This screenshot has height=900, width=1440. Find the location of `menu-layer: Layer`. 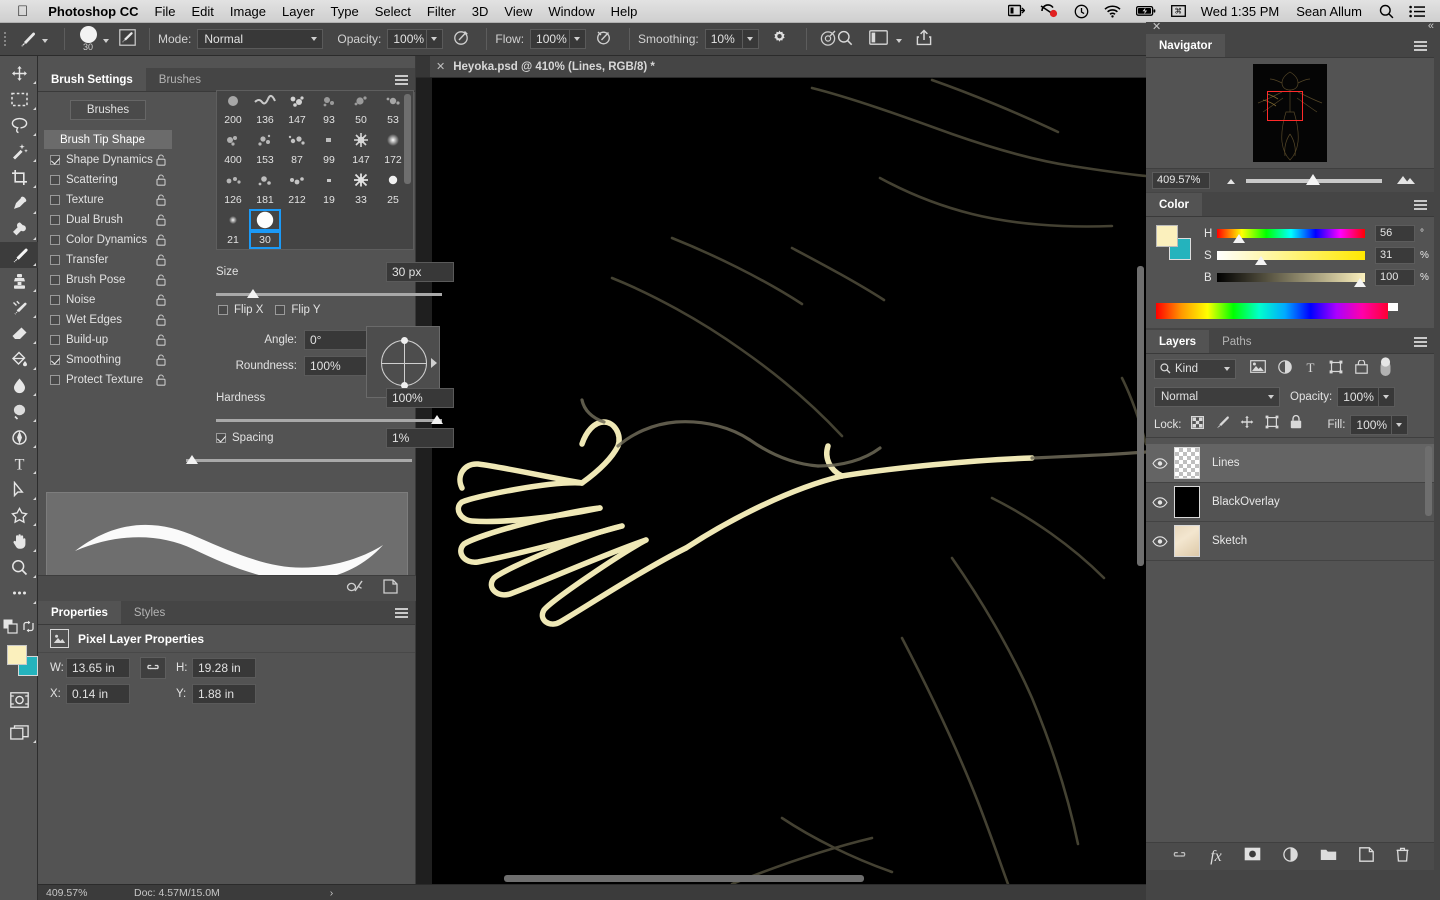

menu-layer: Layer is located at coordinates (298, 11).